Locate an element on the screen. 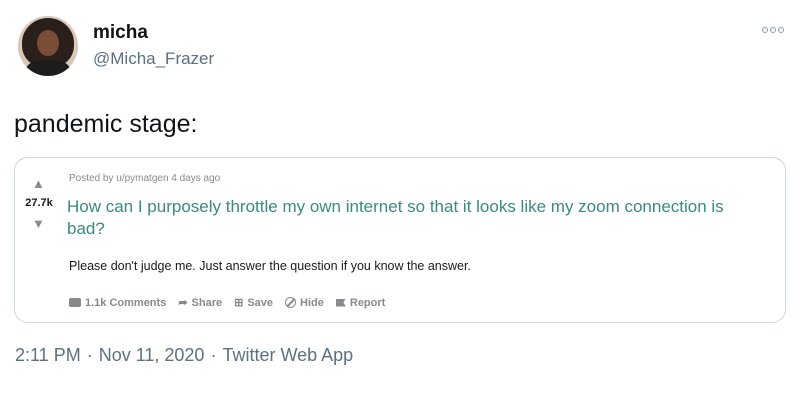 Image resolution: width=800 pixels, height=420 pixels. share-icon: ➦ is located at coordinates (183, 303).